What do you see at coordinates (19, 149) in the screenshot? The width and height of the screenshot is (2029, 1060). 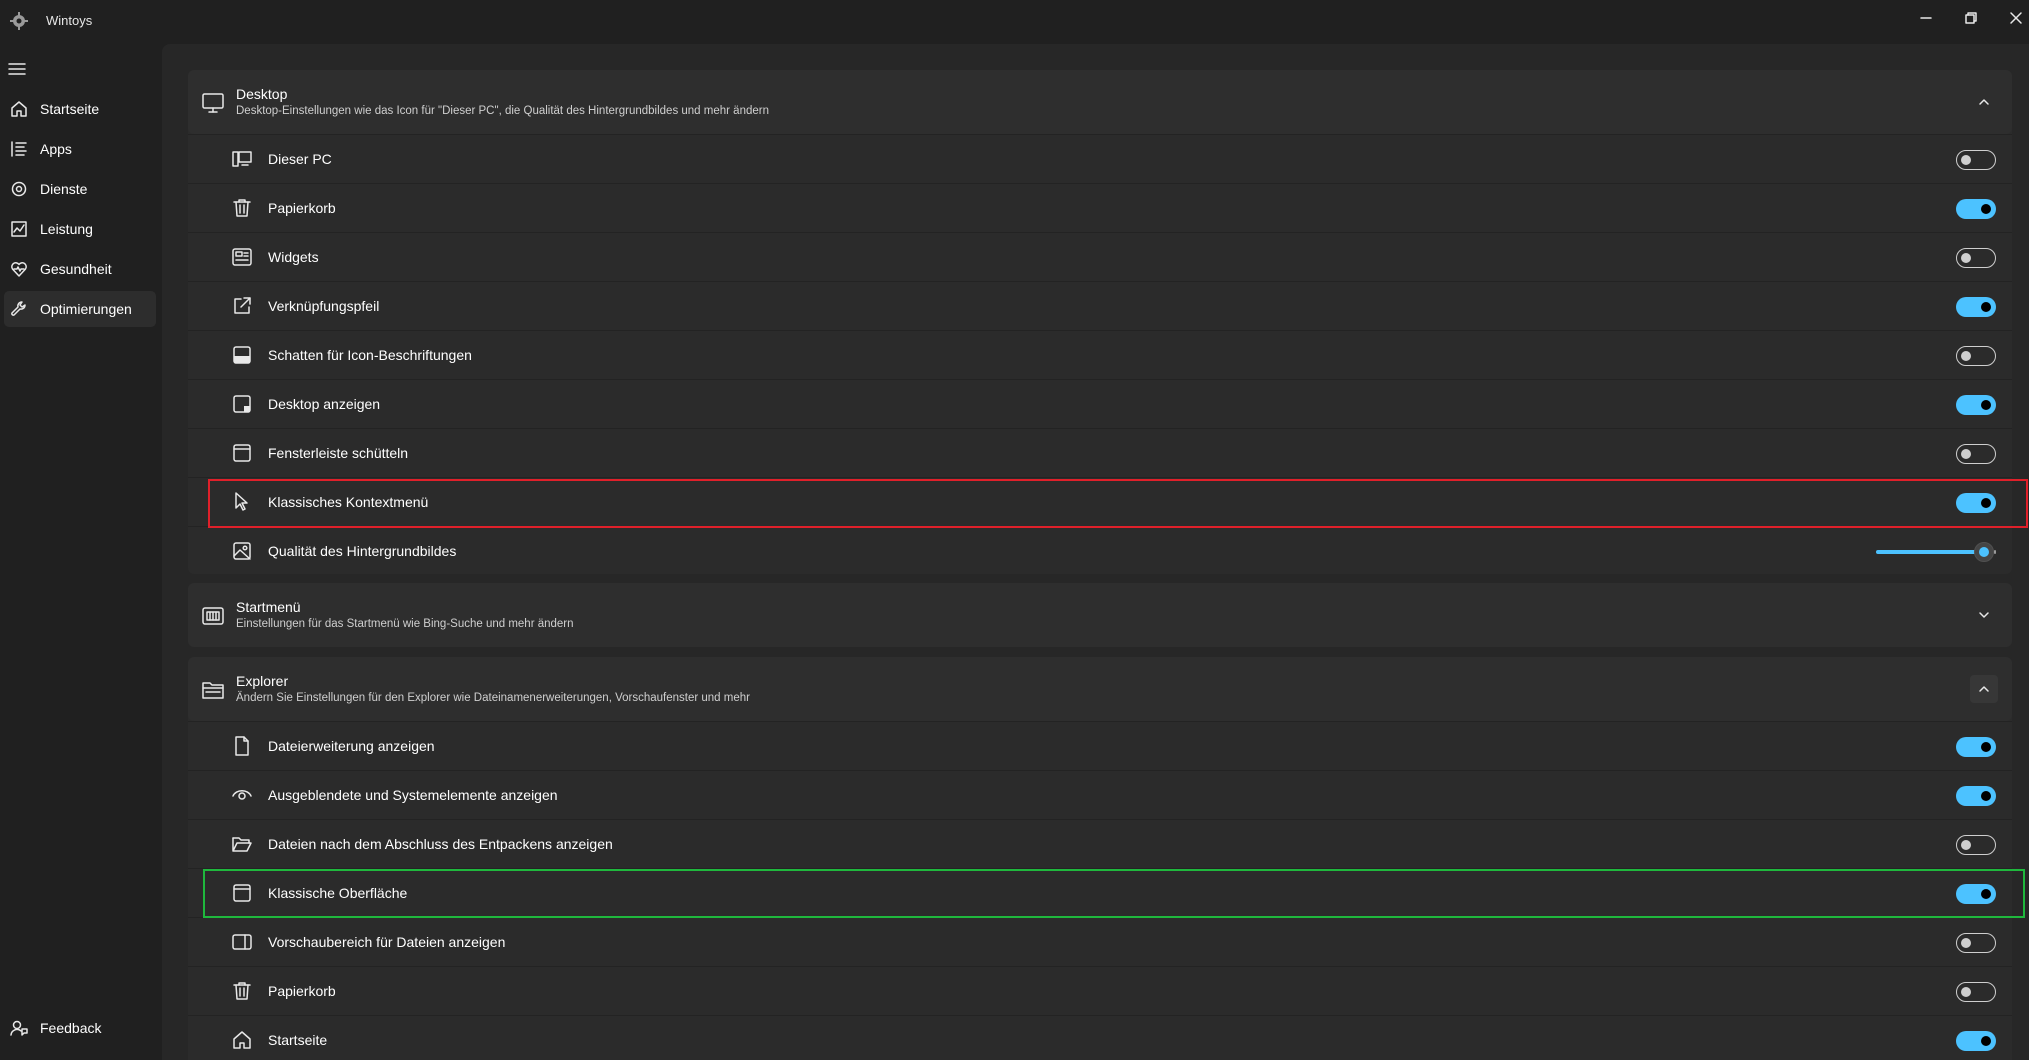 I see `apps-list-icon` at bounding box center [19, 149].